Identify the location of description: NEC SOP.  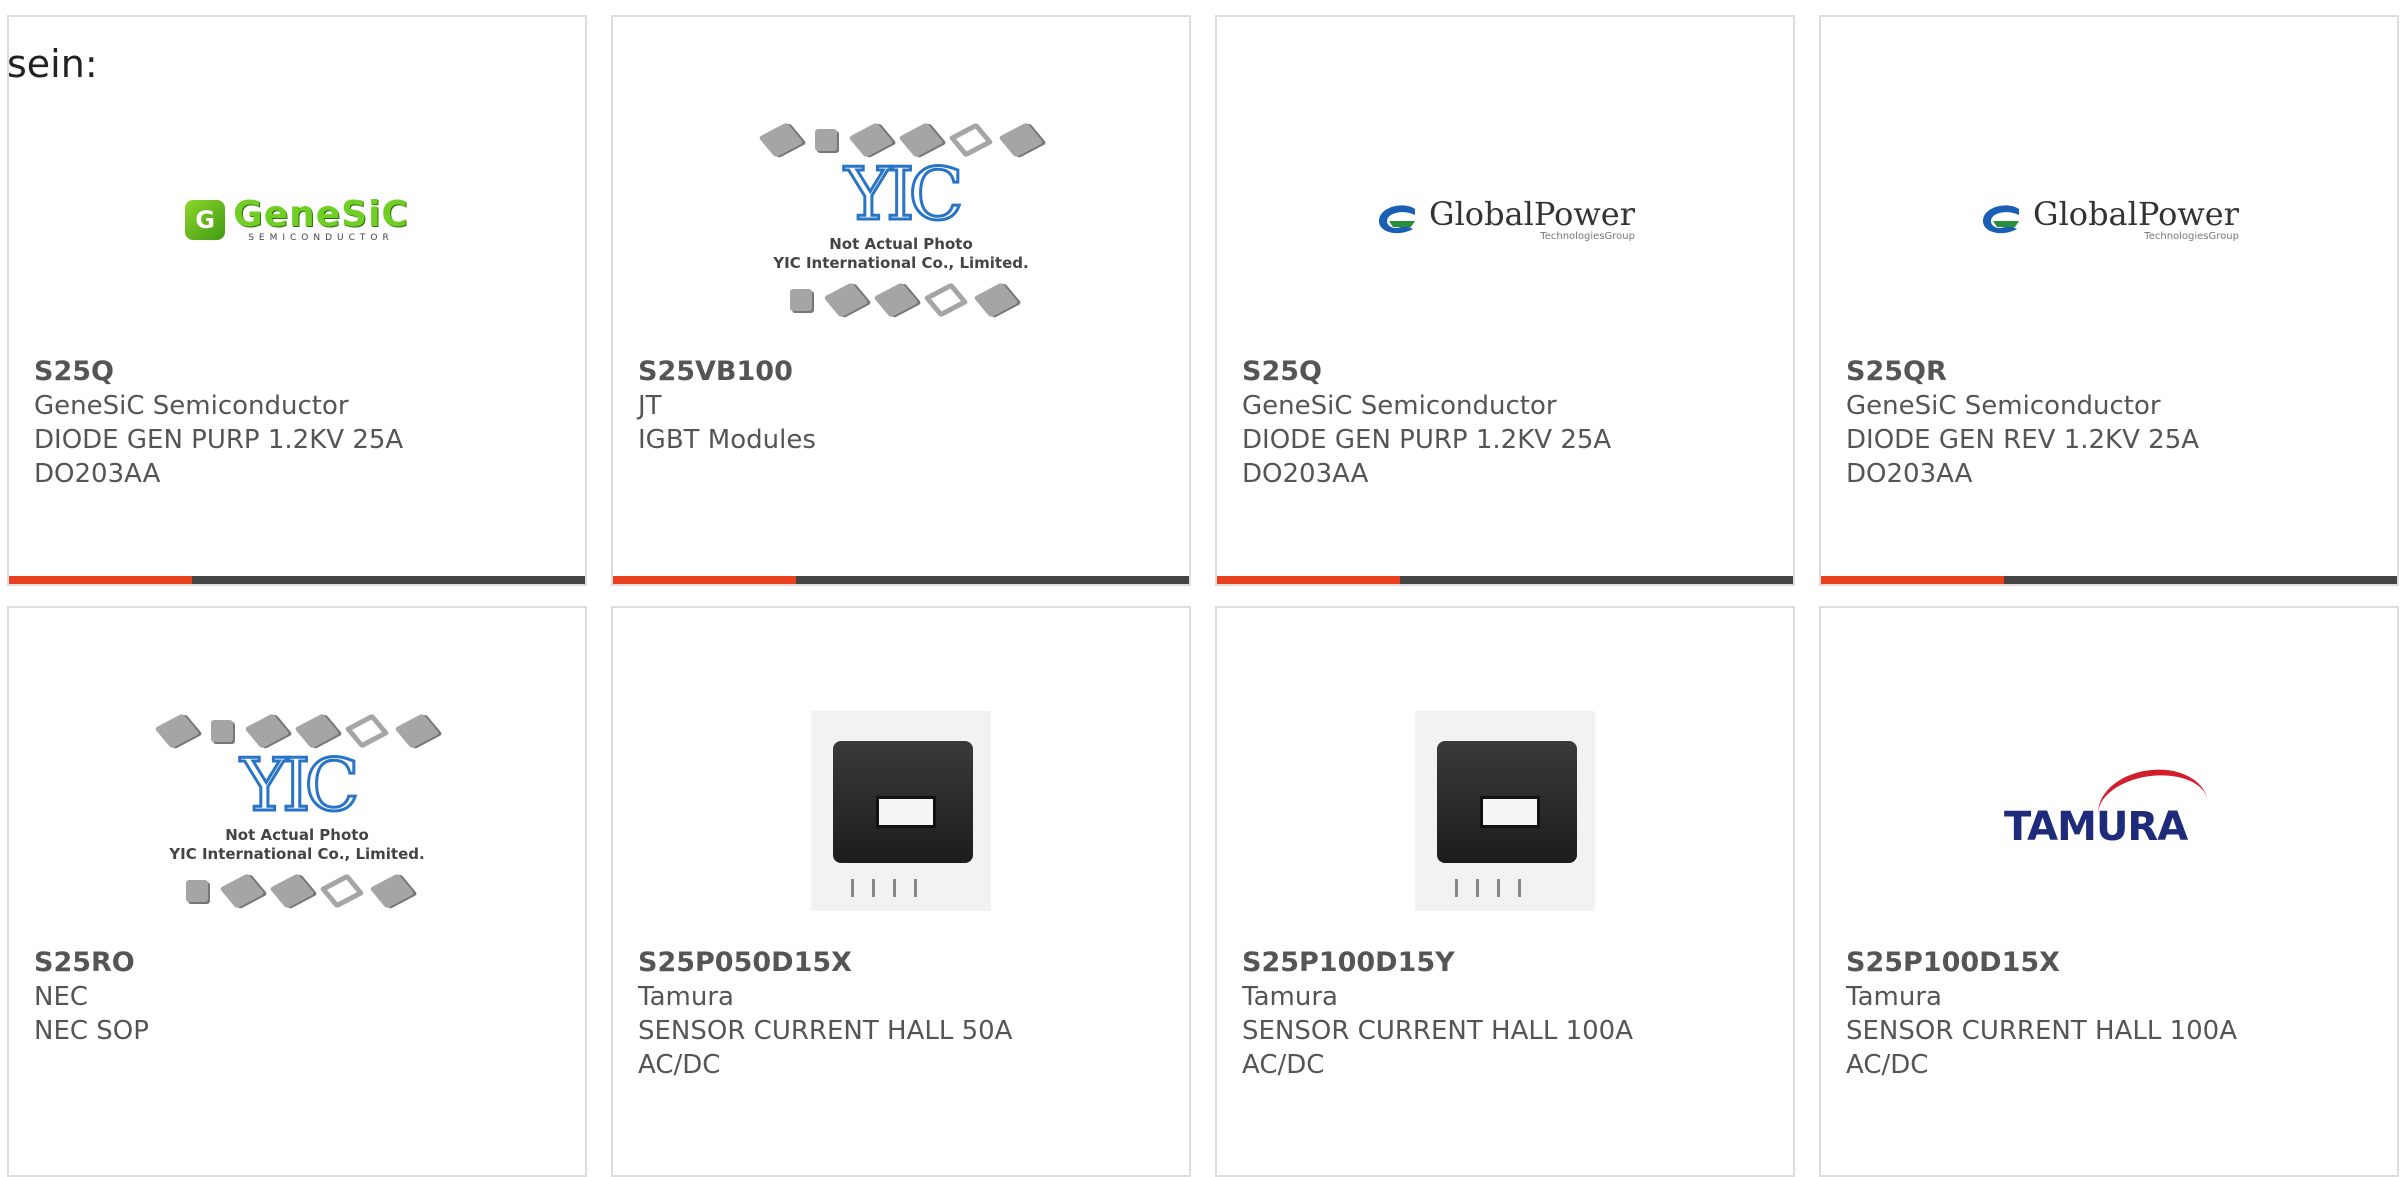
(91, 1031).